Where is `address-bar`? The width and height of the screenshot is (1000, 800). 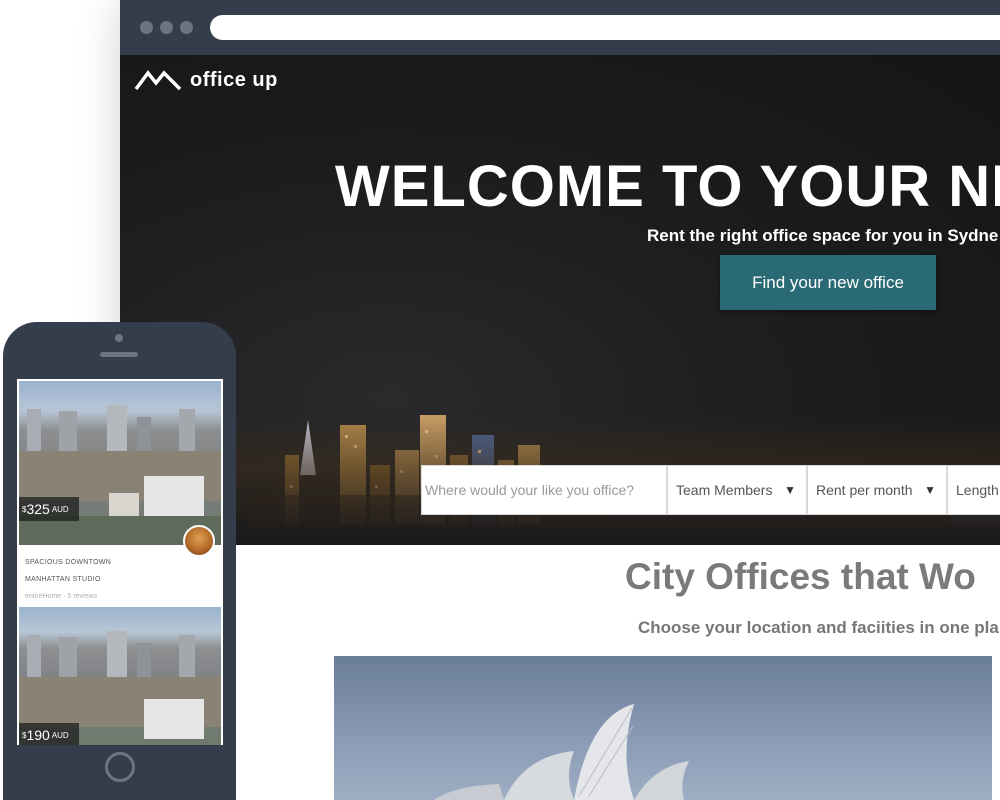
address-bar is located at coordinates (605, 27).